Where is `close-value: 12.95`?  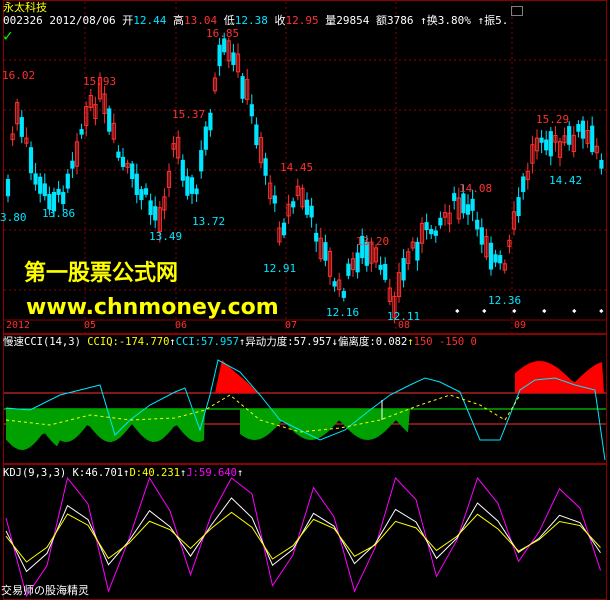
close-value: 12.95 is located at coordinates (302, 20).